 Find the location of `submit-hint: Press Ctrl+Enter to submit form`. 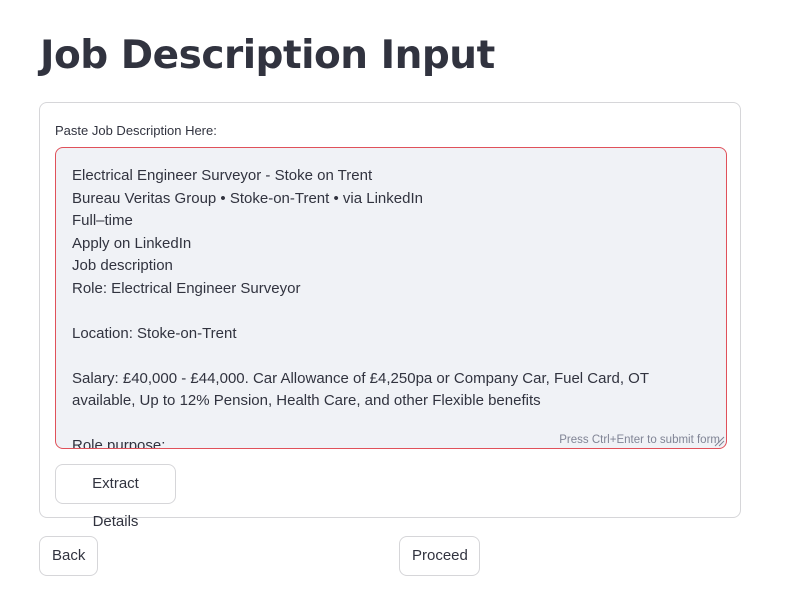

submit-hint: Press Ctrl+Enter to submit form is located at coordinates (637, 440).